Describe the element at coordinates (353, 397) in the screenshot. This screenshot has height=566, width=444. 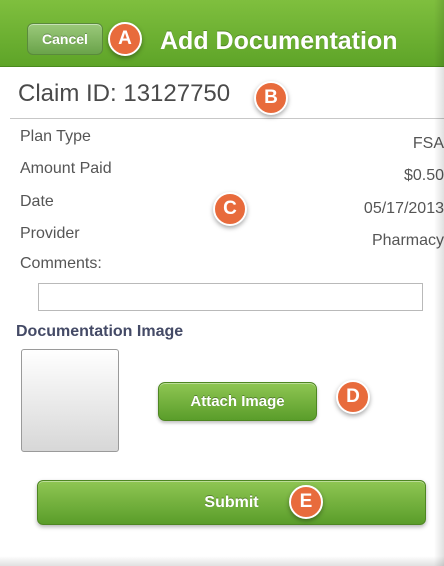
I see `callout-d: D` at that location.